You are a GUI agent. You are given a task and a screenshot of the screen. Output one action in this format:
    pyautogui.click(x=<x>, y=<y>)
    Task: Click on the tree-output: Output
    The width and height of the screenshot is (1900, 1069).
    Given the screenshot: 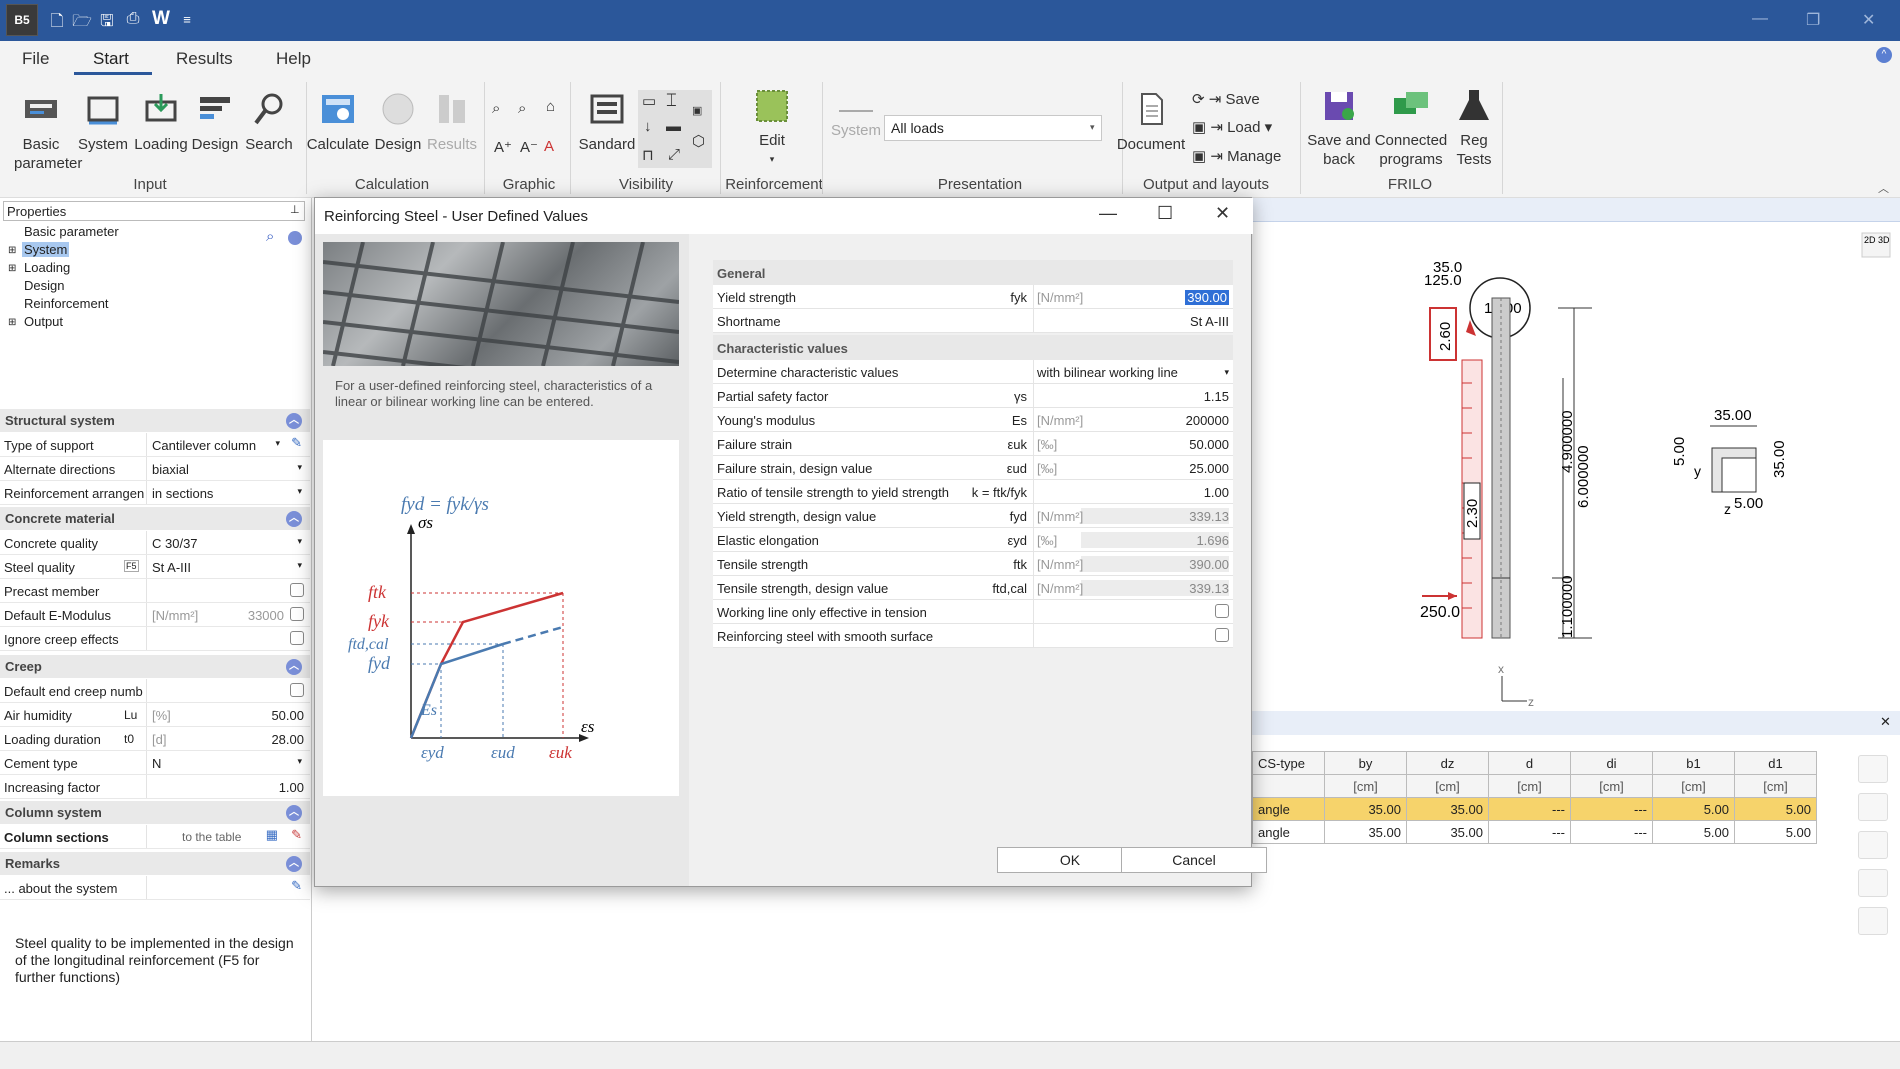 What is the action you would take?
    pyautogui.click(x=43, y=321)
    